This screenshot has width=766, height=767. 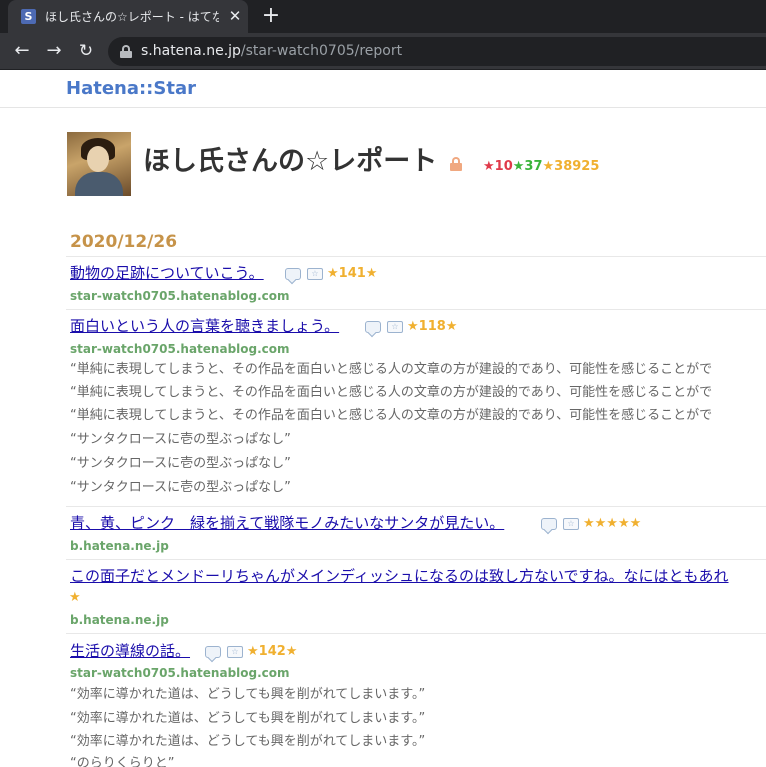 I want to click on entry-title-link: 生活の導線の話。, so click(x=130, y=651).